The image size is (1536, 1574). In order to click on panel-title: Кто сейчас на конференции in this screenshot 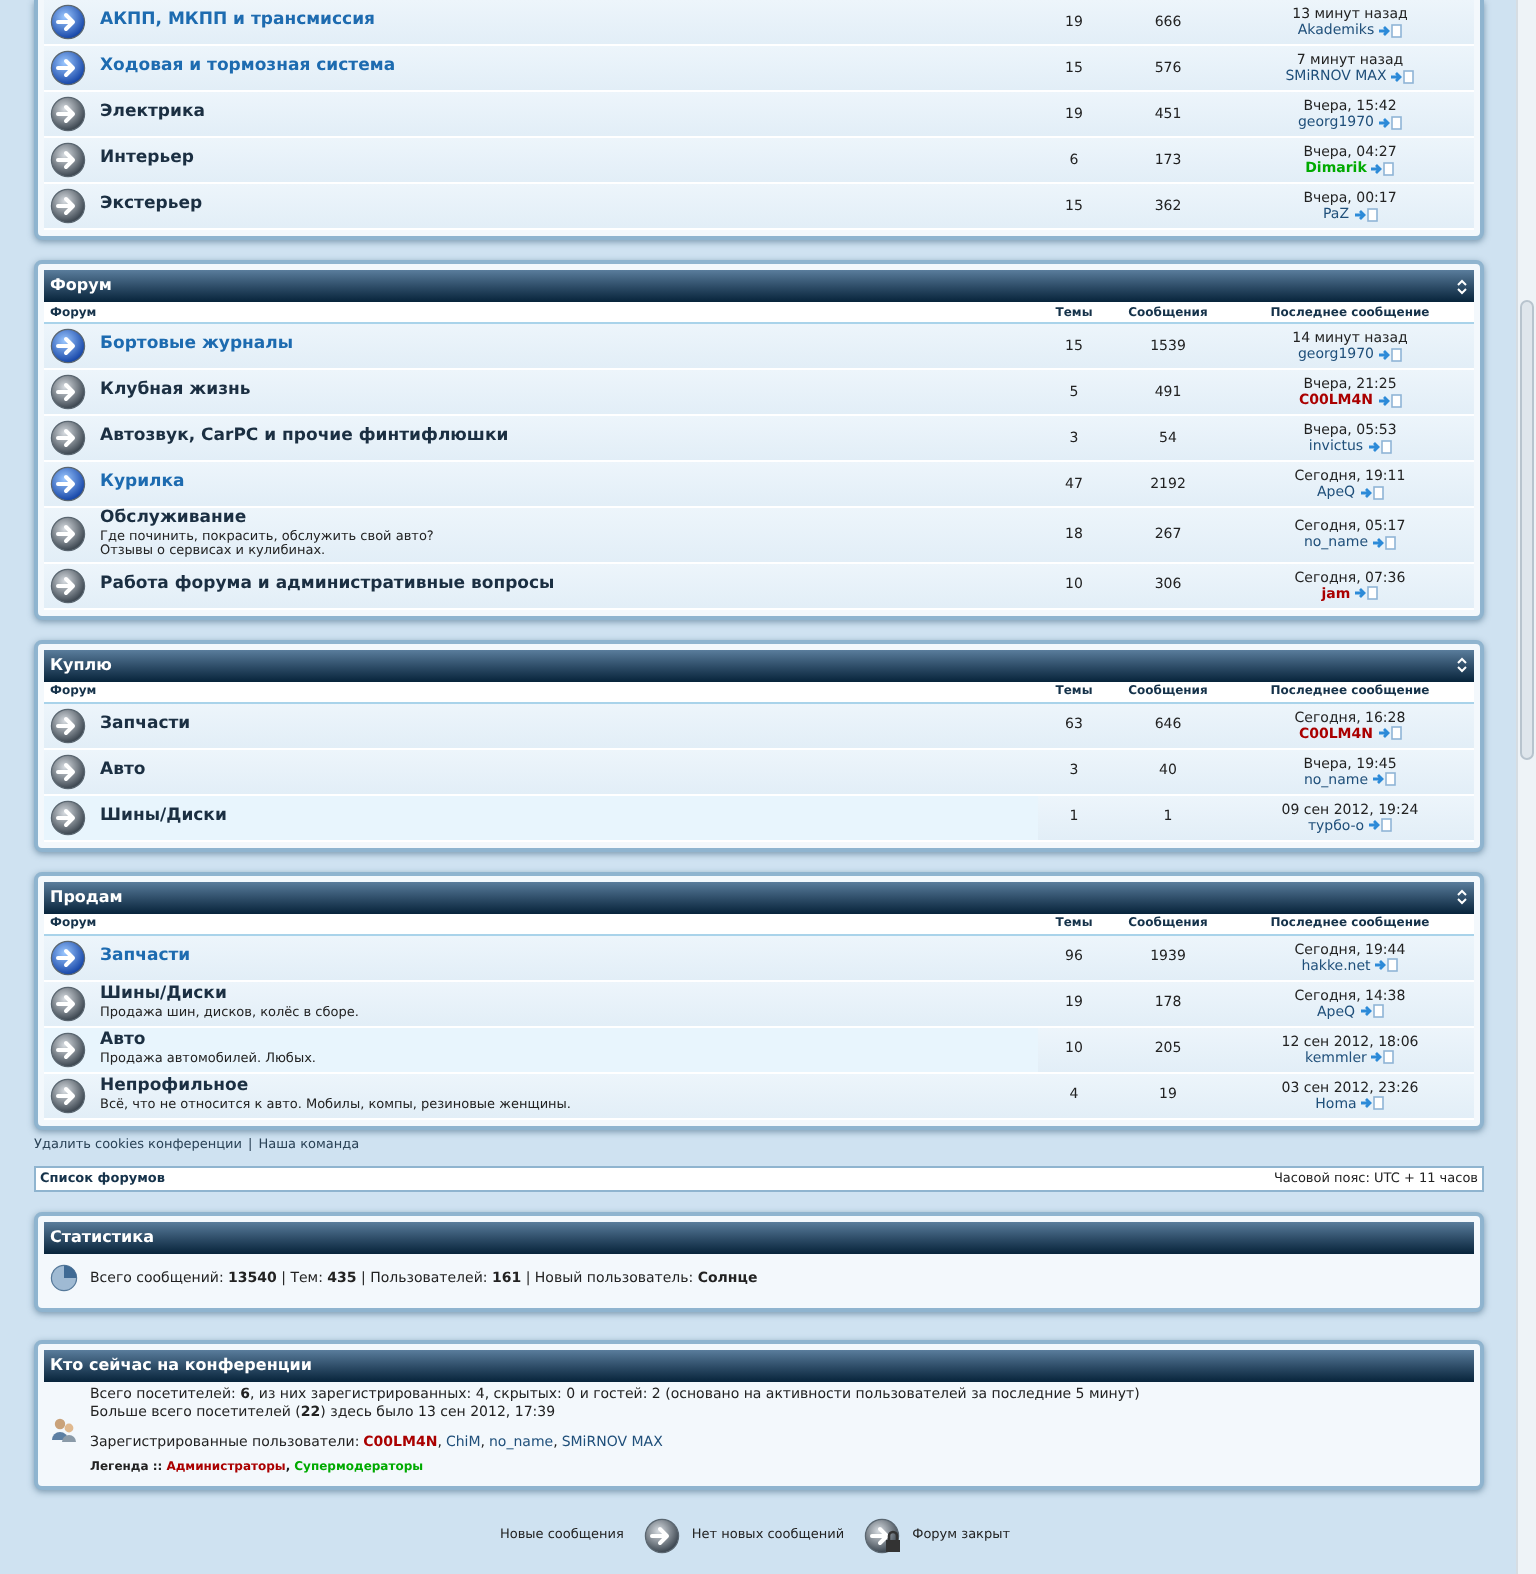, I will do `click(181, 1366)`.